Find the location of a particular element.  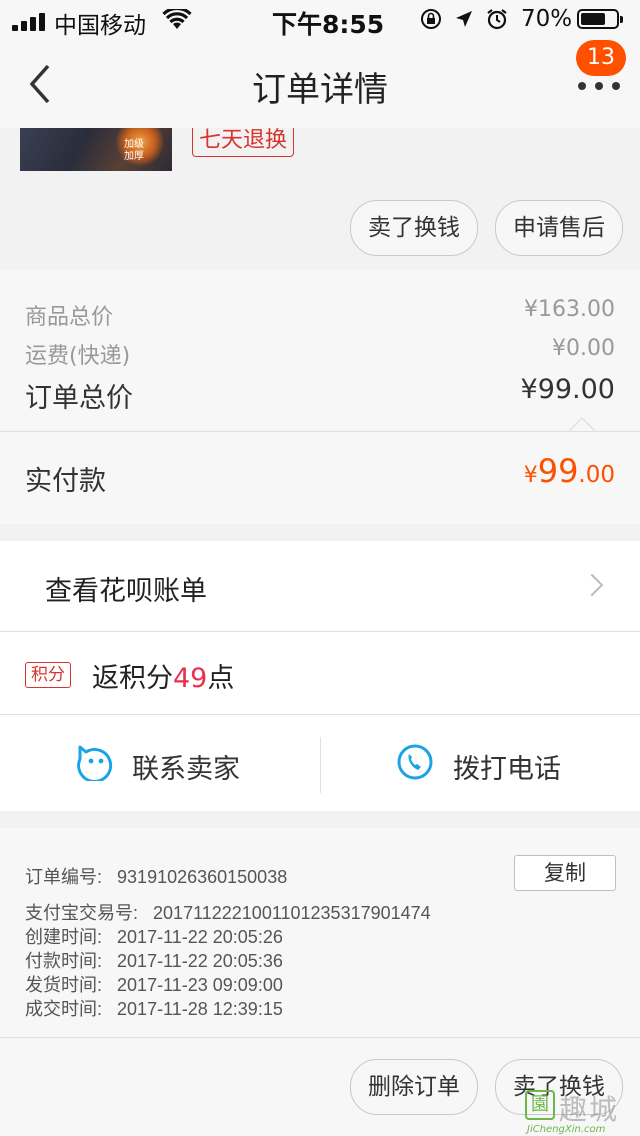

points-text: 返积分49点 is located at coordinates (163, 678).